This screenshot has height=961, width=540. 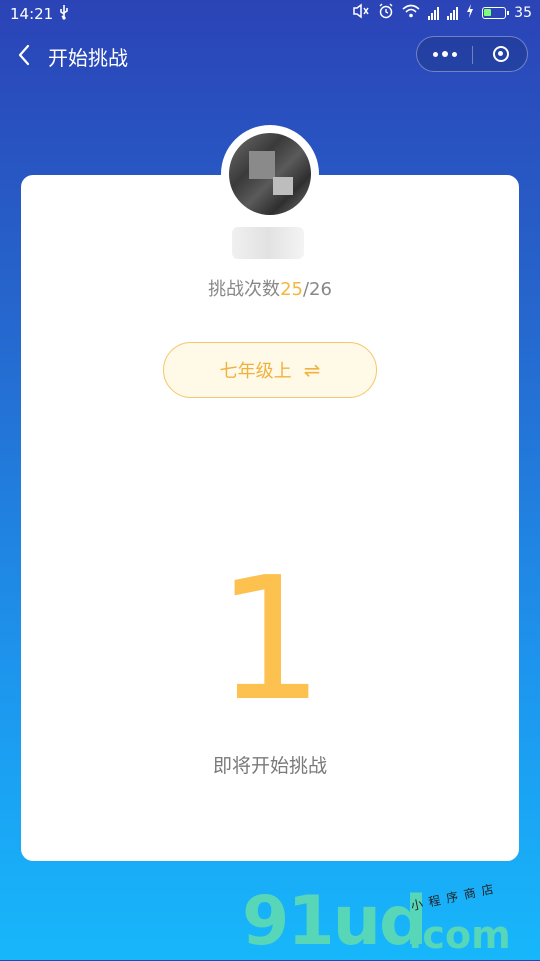 I want to click on avatar, so click(x=270, y=174).